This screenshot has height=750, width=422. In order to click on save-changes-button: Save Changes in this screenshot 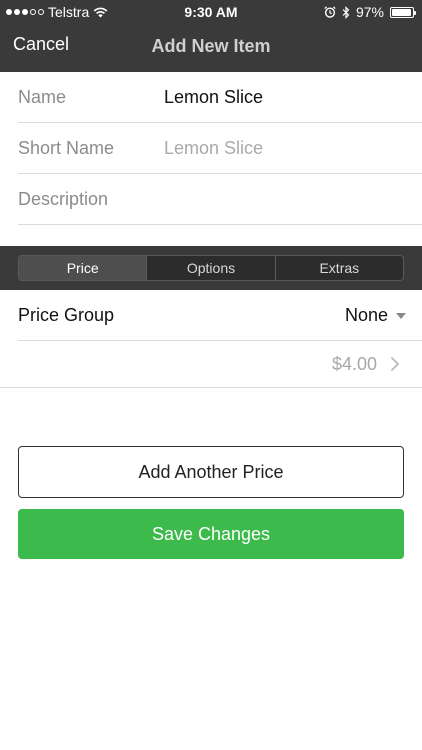, I will do `click(211, 534)`.